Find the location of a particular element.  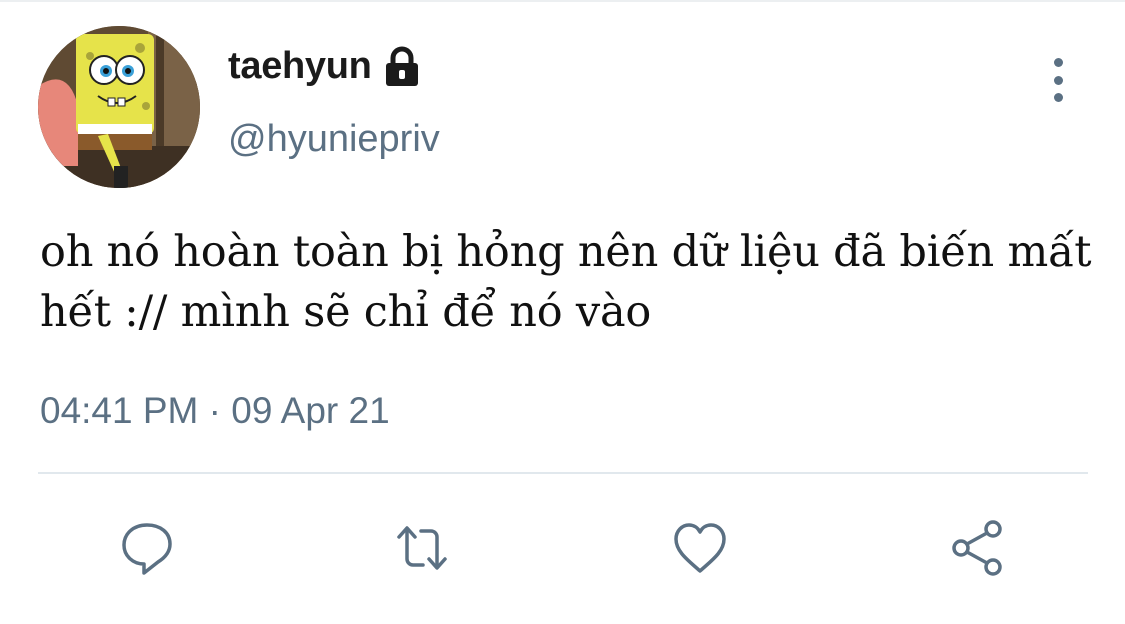

more-options-button is located at coordinates (1058, 80).